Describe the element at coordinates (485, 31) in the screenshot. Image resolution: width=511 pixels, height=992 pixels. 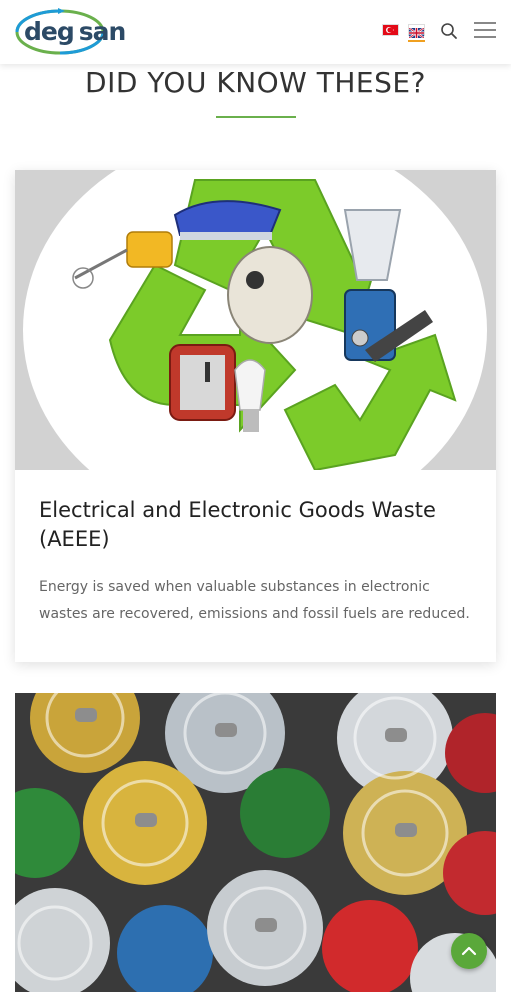
I see `hamburger-menu-icon` at that location.